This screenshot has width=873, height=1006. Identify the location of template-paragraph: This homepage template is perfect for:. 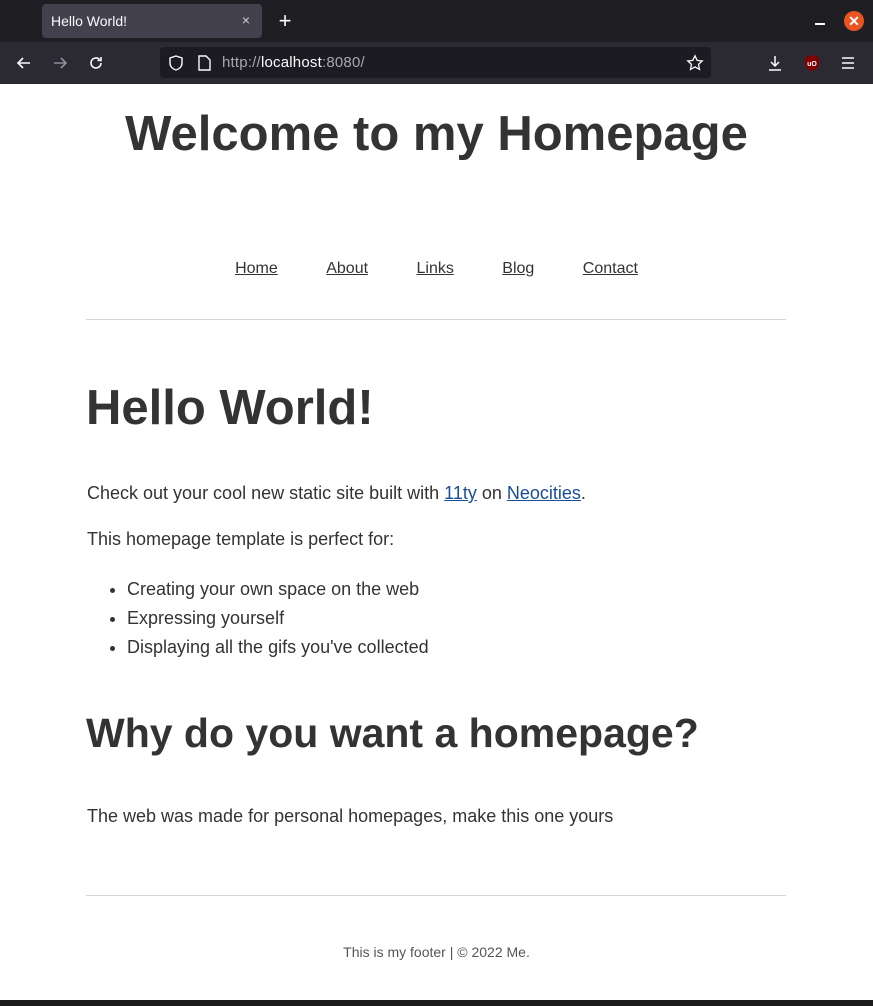
(241, 539).